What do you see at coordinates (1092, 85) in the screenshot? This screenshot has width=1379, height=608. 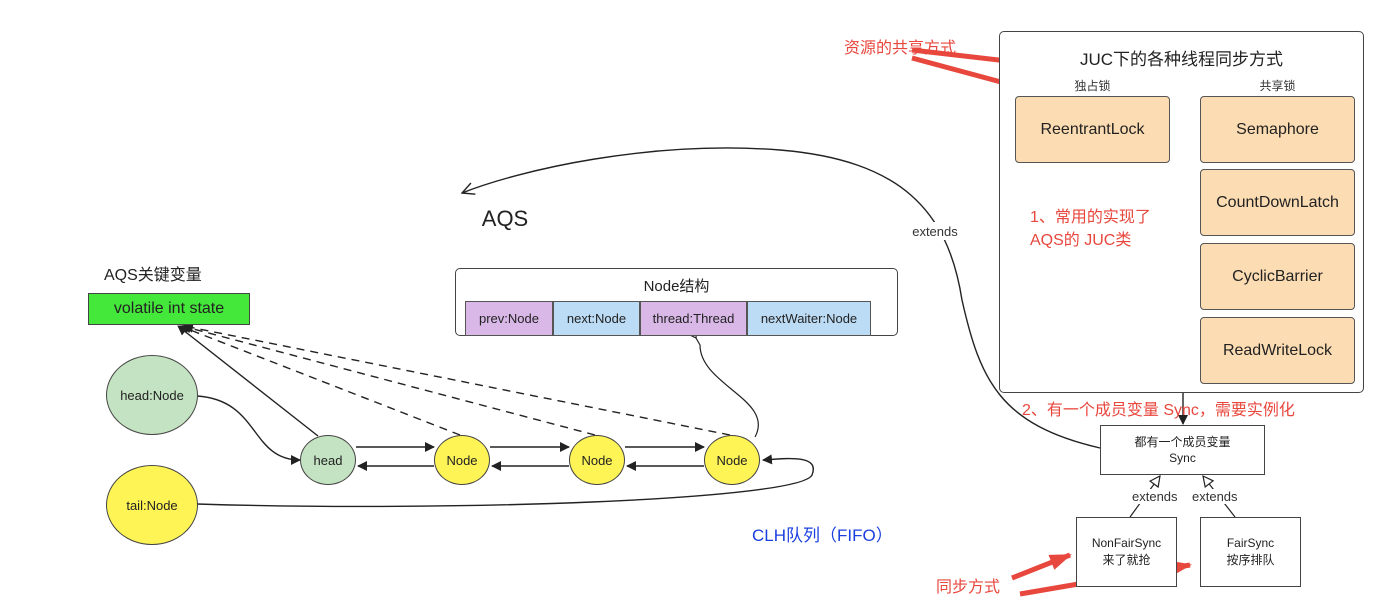 I see `exclusive-lock-label: 独占锁` at bounding box center [1092, 85].